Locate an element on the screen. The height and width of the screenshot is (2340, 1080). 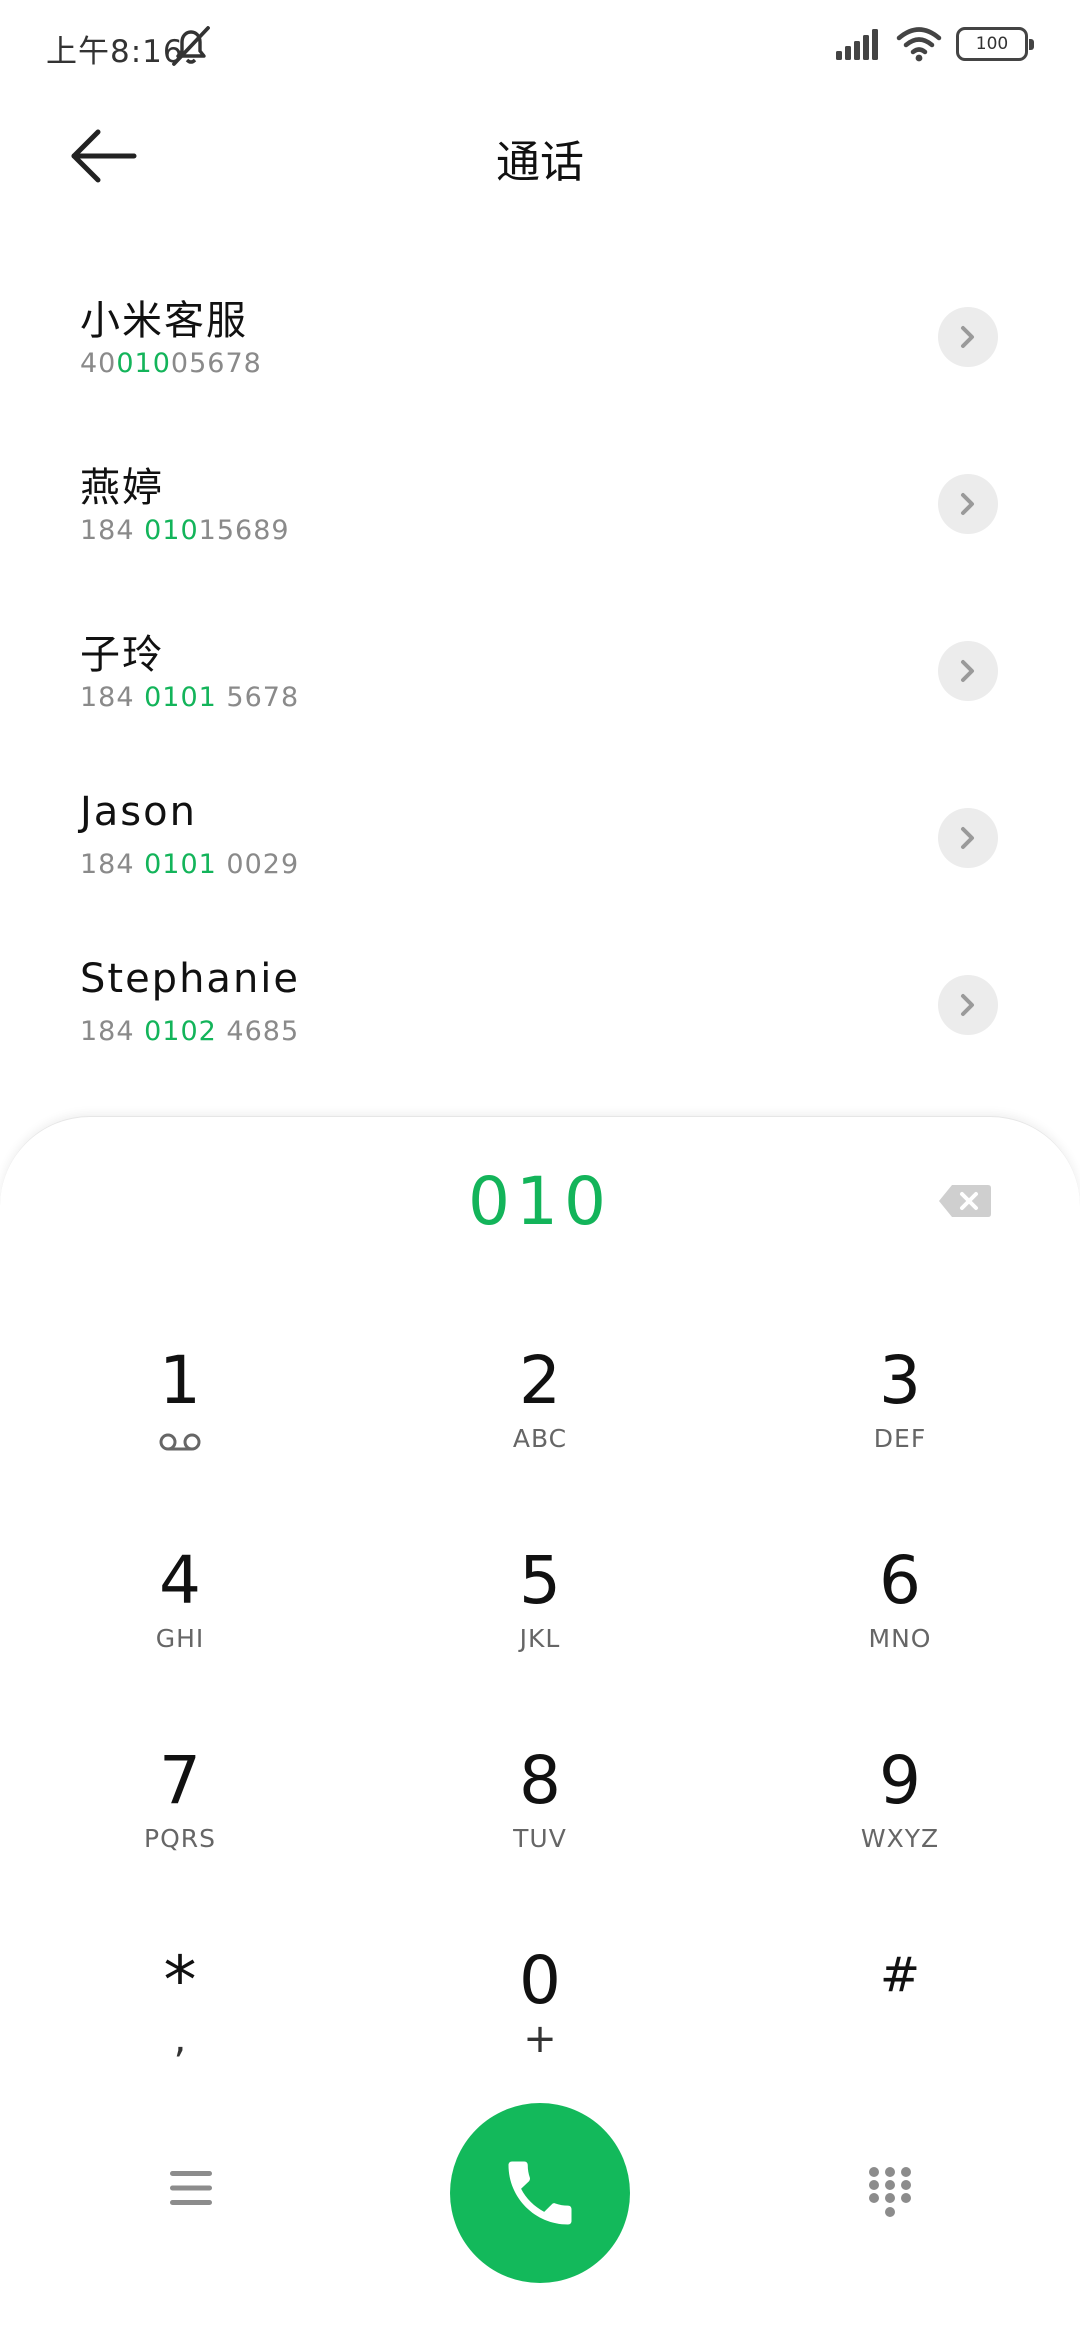
status-indicators: 100 is located at coordinates (934, 44).